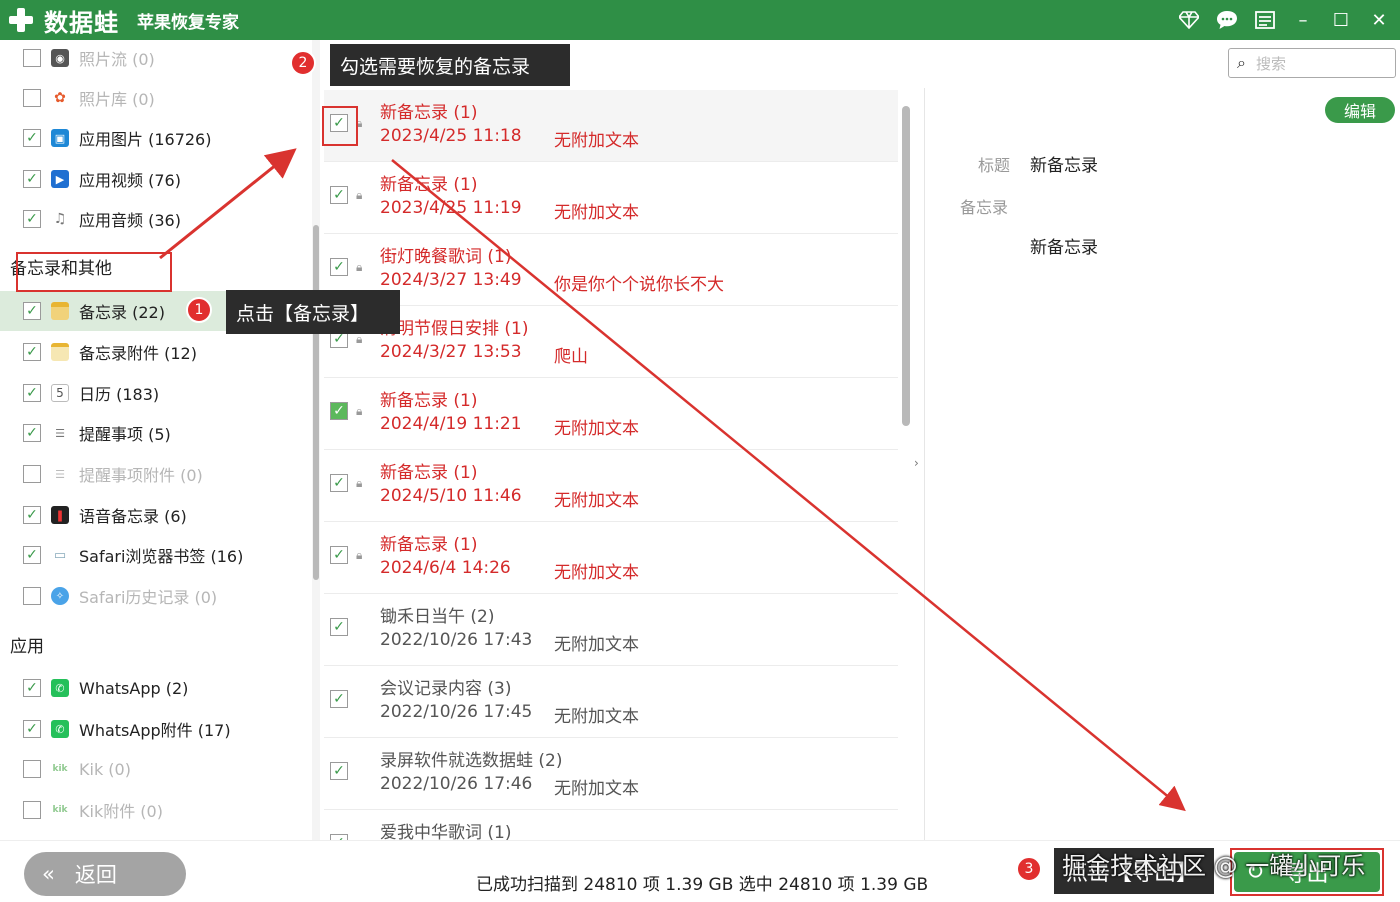  I want to click on sidebar-item-photo-library: ✿ 照片库 (0), so click(154, 98).